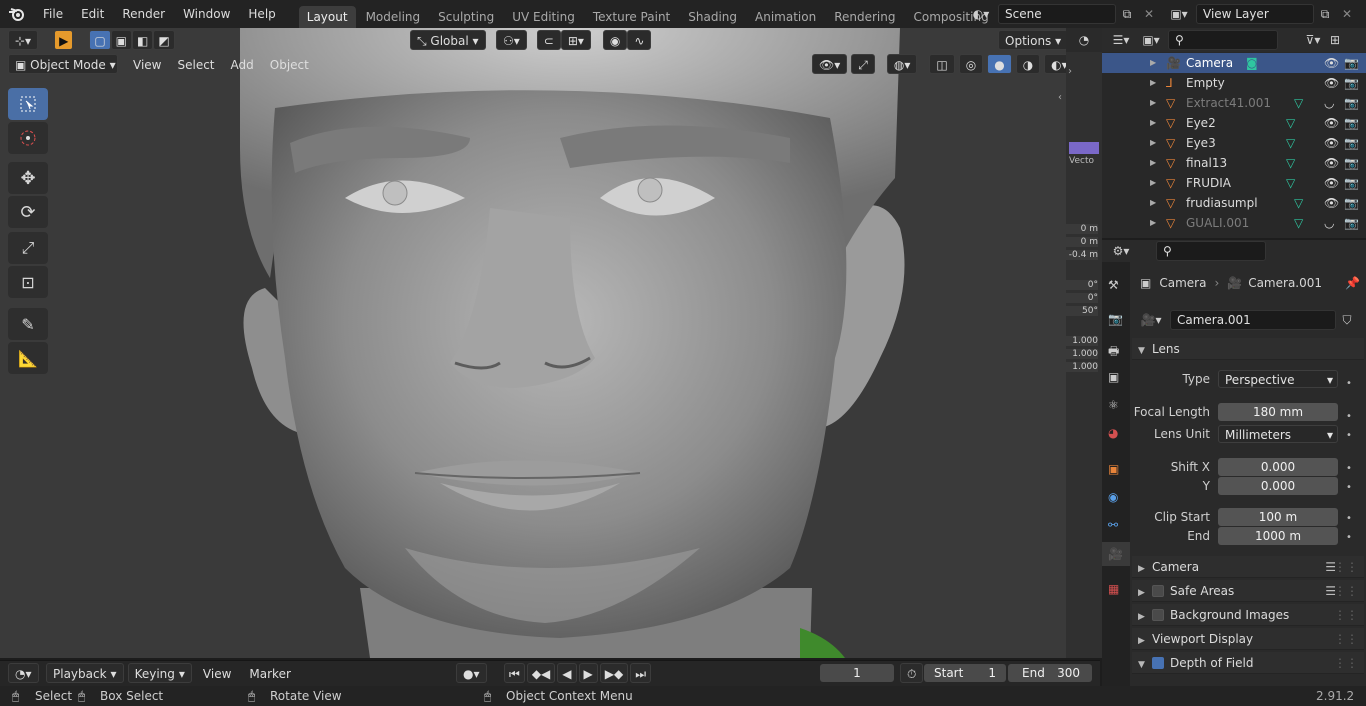 This screenshot has width=1366, height=706. Describe the element at coordinates (1084, 148) in the screenshot. I see `n-panel-tab-active` at that location.